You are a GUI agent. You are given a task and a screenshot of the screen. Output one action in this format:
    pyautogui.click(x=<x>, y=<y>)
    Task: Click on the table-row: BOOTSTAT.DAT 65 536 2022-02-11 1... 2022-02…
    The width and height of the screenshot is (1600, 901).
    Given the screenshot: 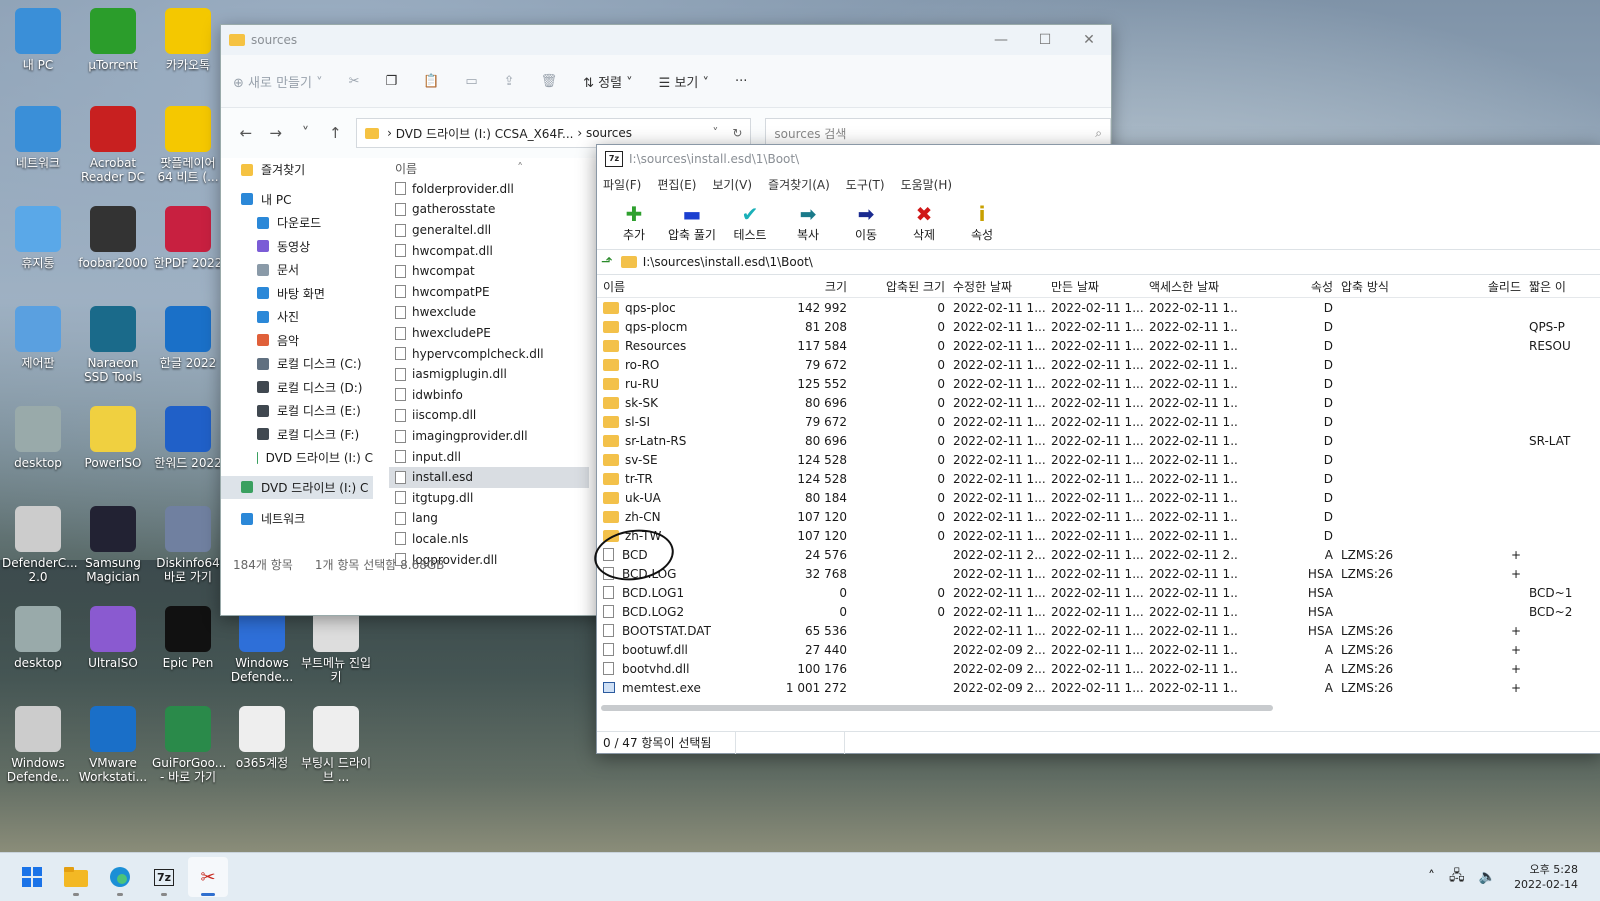 What is the action you would take?
    pyautogui.click(x=1098, y=630)
    